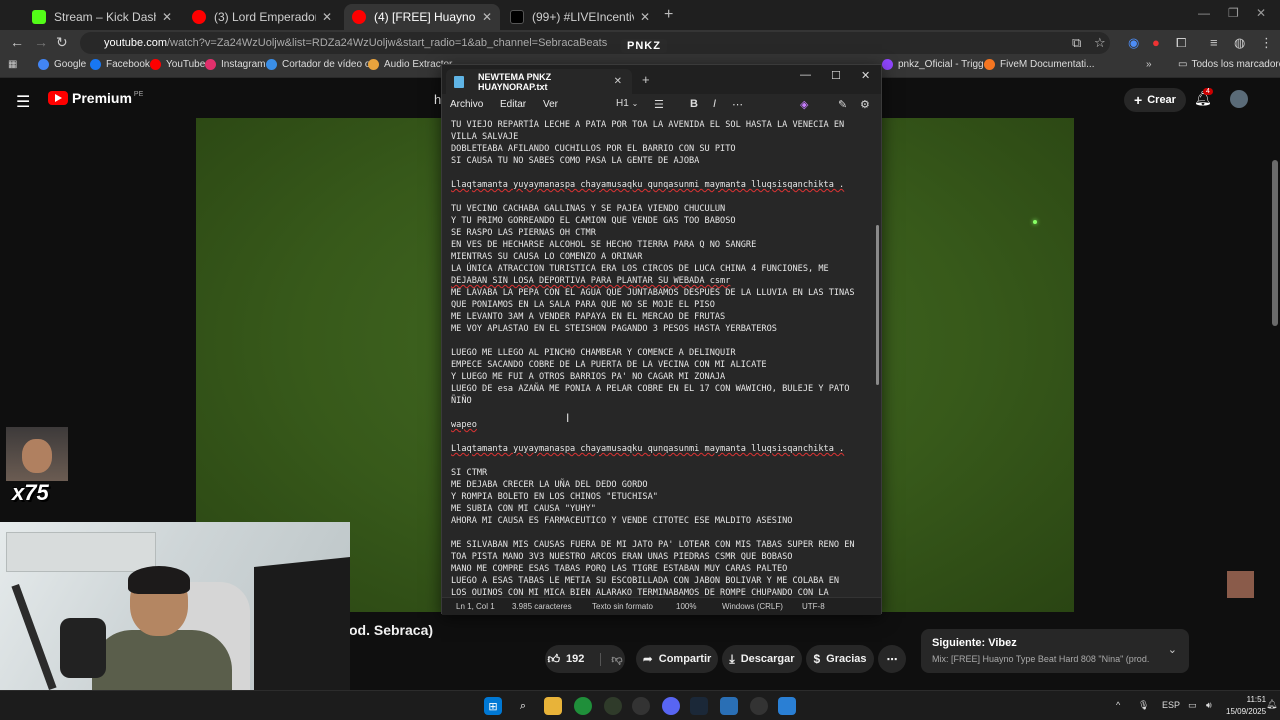  What do you see at coordinates (583, 17) in the screenshot?
I see `tab-title: (99+) #LIVEIncentiveProgram #` at bounding box center [583, 17].